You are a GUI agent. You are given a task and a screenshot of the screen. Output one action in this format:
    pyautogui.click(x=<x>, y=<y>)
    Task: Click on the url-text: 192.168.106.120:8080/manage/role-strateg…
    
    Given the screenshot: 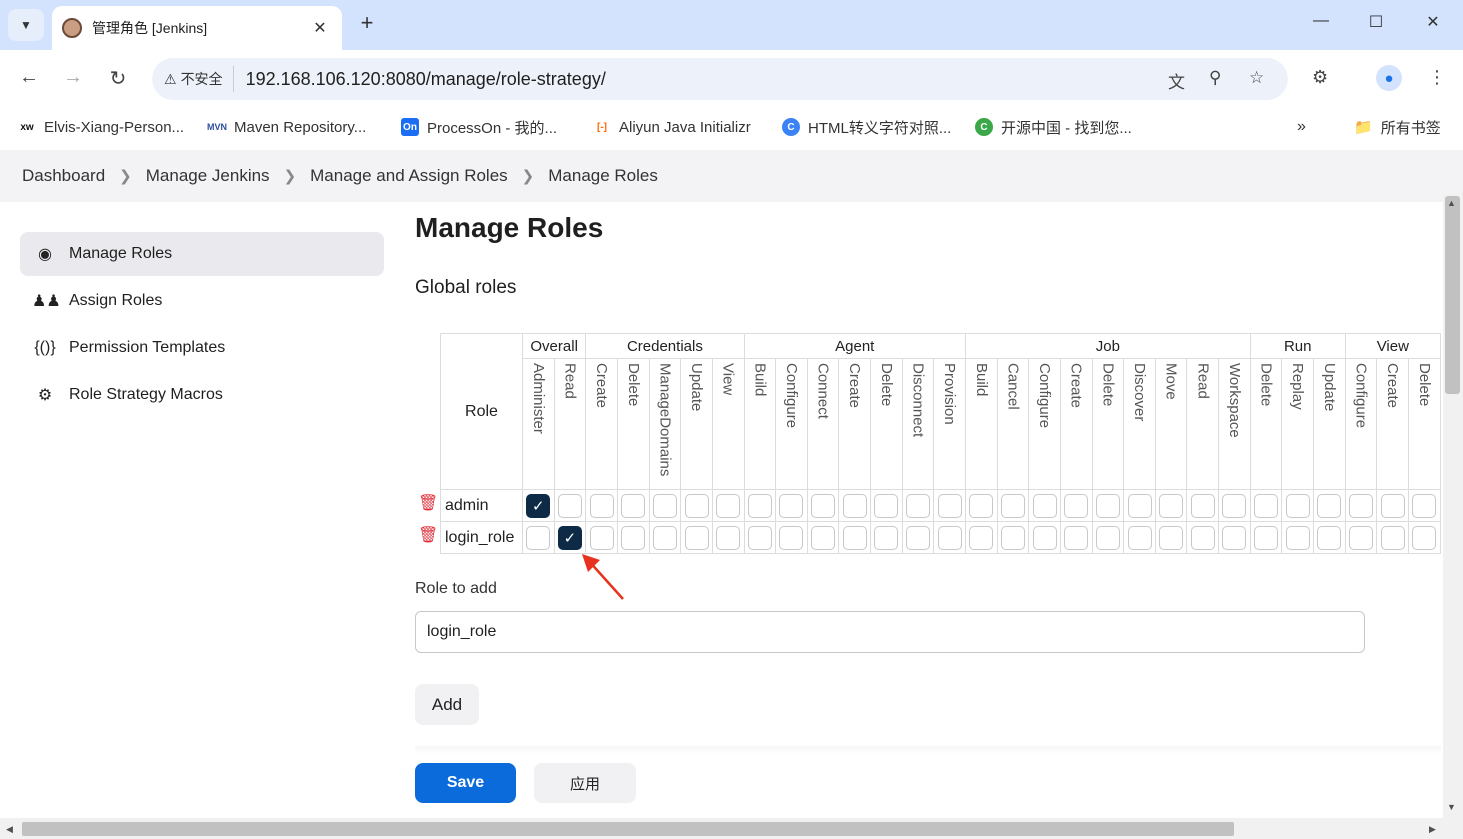 What is the action you would take?
    pyautogui.click(x=426, y=79)
    